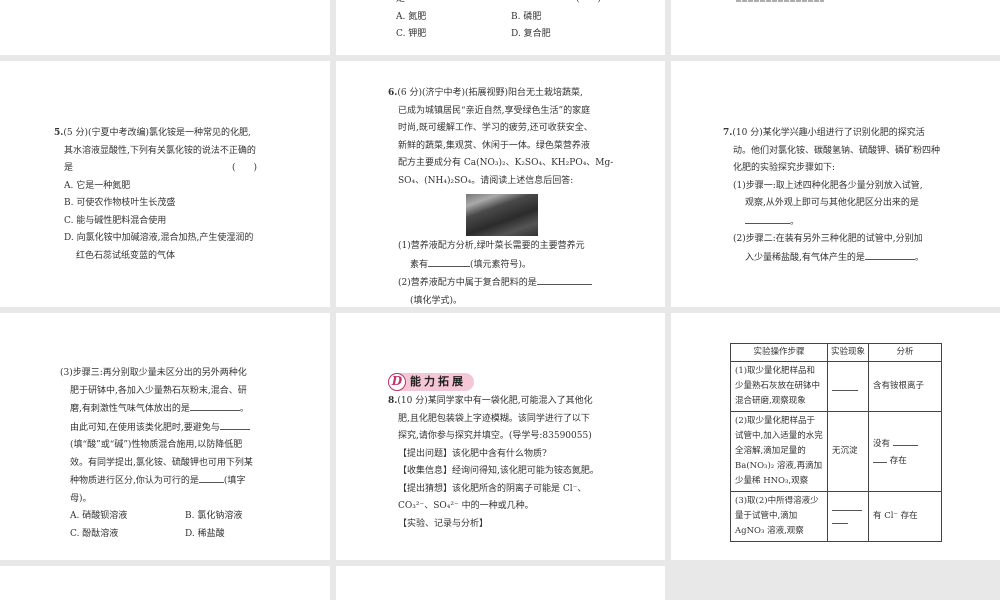  What do you see at coordinates (495, 128) in the screenshot?
I see `text-line: 时尚,既可缓解工作、学习的疲劳,还可收获安全、` at bounding box center [495, 128].